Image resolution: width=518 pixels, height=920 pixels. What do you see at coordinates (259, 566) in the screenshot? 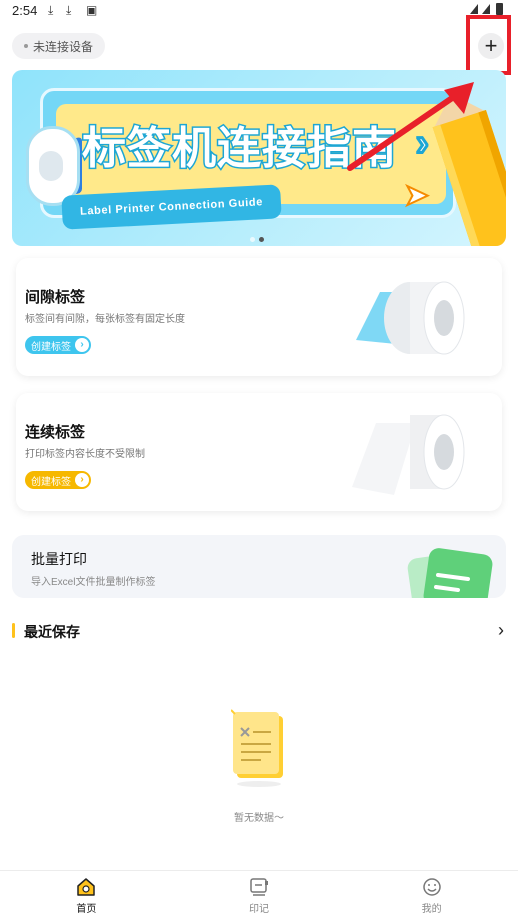
I see `batch-print-card: 批量打印 导入Excel文件批量制作标签` at bounding box center [259, 566].